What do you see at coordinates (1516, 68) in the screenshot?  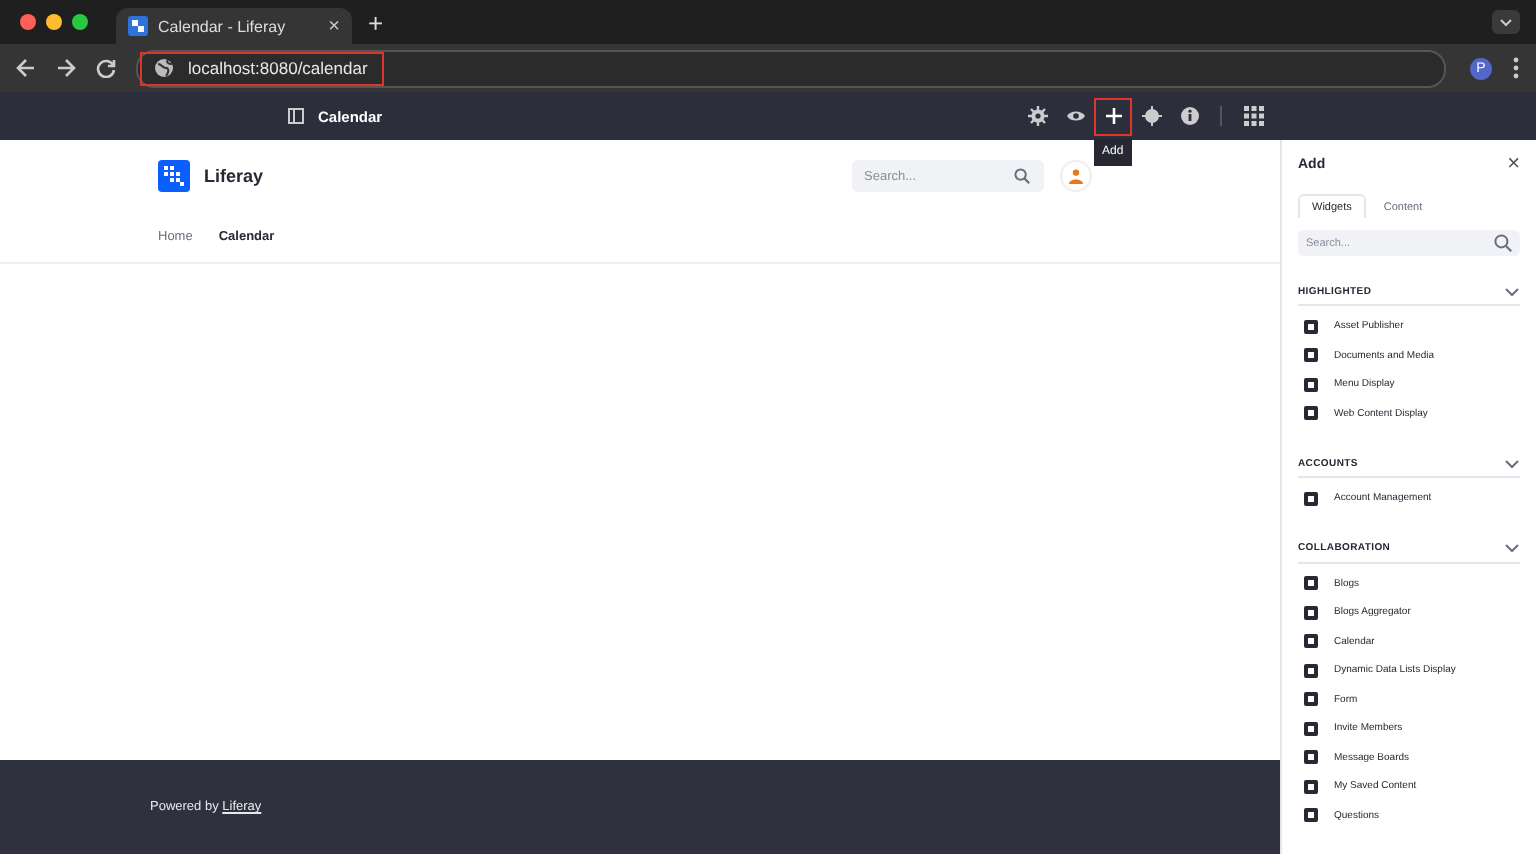 I see `more-options-icon` at bounding box center [1516, 68].